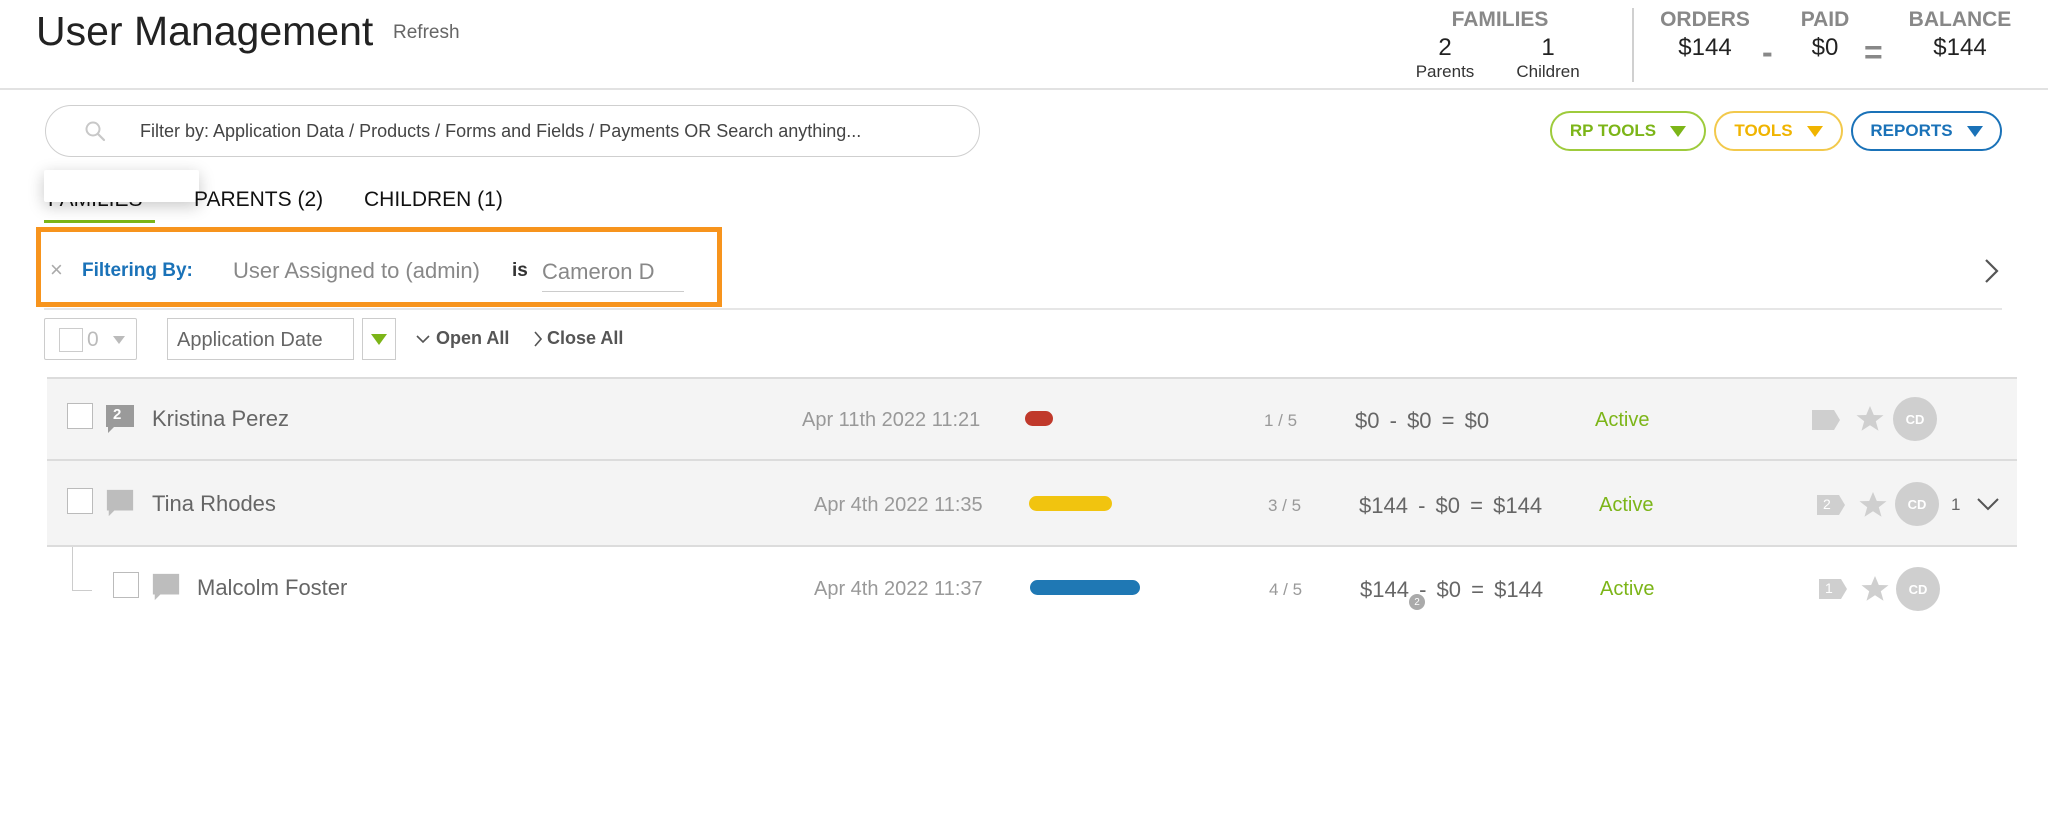 The image size is (2048, 838). I want to click on reports-button: REPORTS, so click(1926, 131).